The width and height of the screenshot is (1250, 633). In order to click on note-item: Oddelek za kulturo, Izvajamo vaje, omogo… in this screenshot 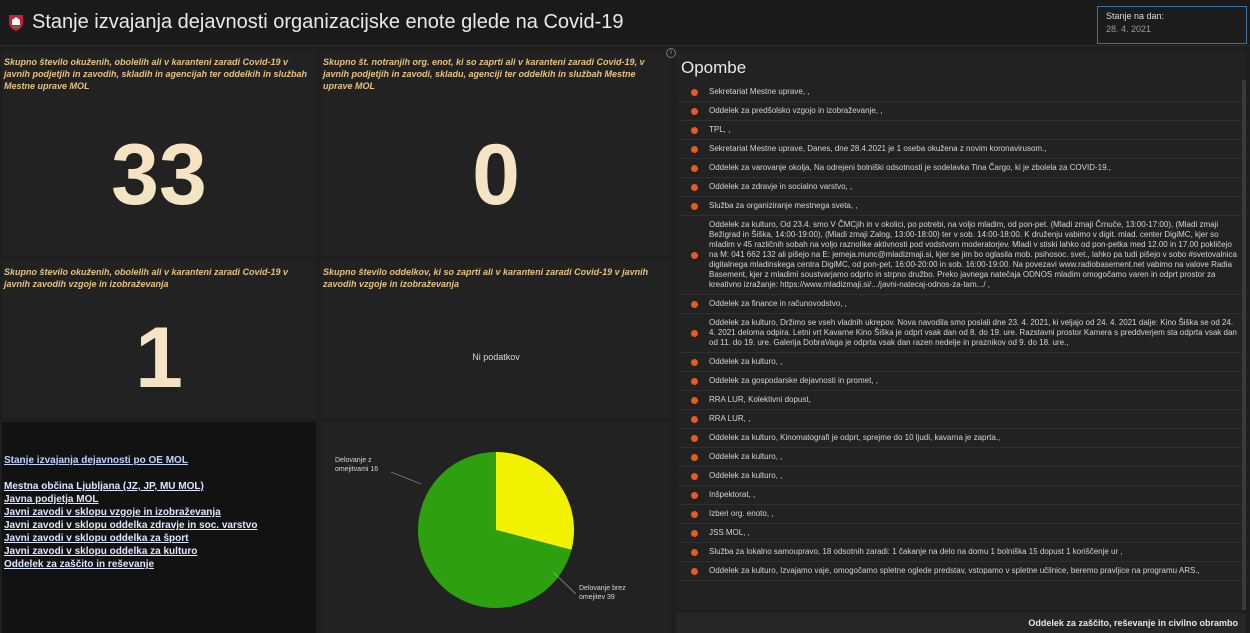, I will do `click(960, 571)`.